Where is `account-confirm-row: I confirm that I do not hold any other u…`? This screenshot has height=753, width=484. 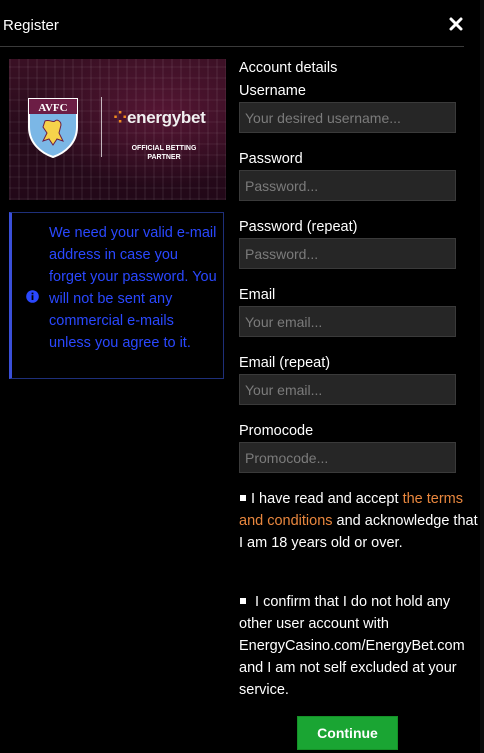 account-confirm-row: I confirm that I do not hold any other u… is located at coordinates (360, 646).